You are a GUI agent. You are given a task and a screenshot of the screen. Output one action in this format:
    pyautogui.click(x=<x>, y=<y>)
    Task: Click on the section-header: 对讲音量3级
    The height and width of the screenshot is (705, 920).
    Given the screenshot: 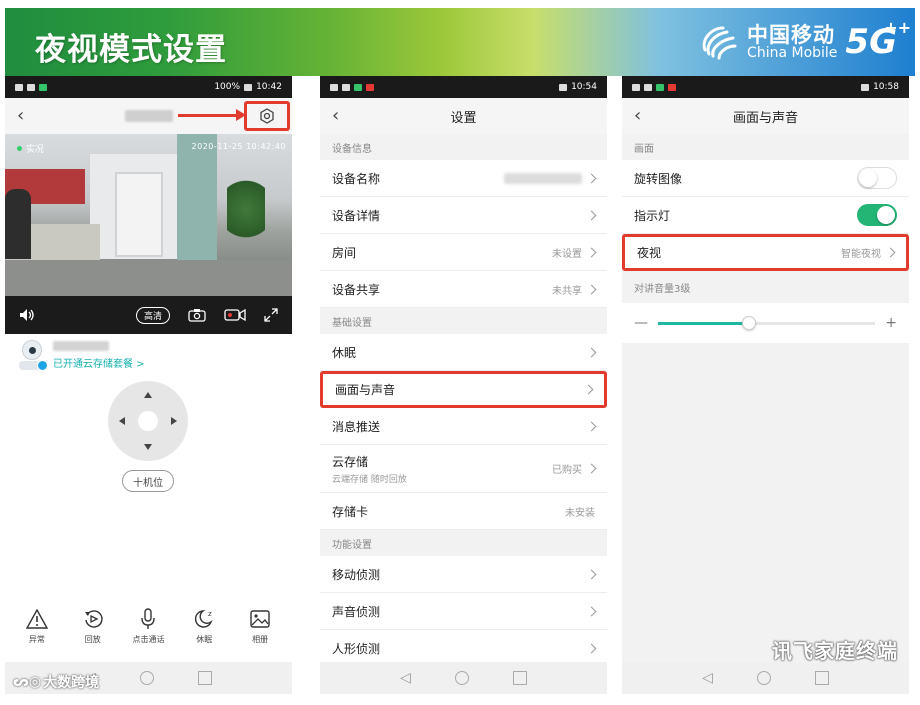 What is the action you would take?
    pyautogui.click(x=765, y=287)
    